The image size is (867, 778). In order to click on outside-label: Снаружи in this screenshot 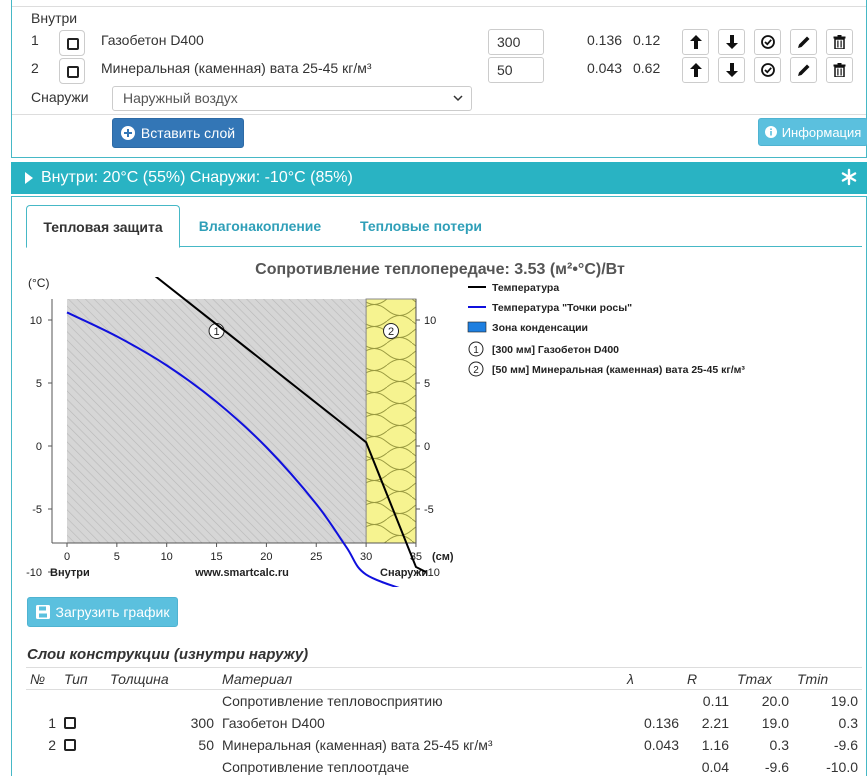, I will do `click(60, 97)`.